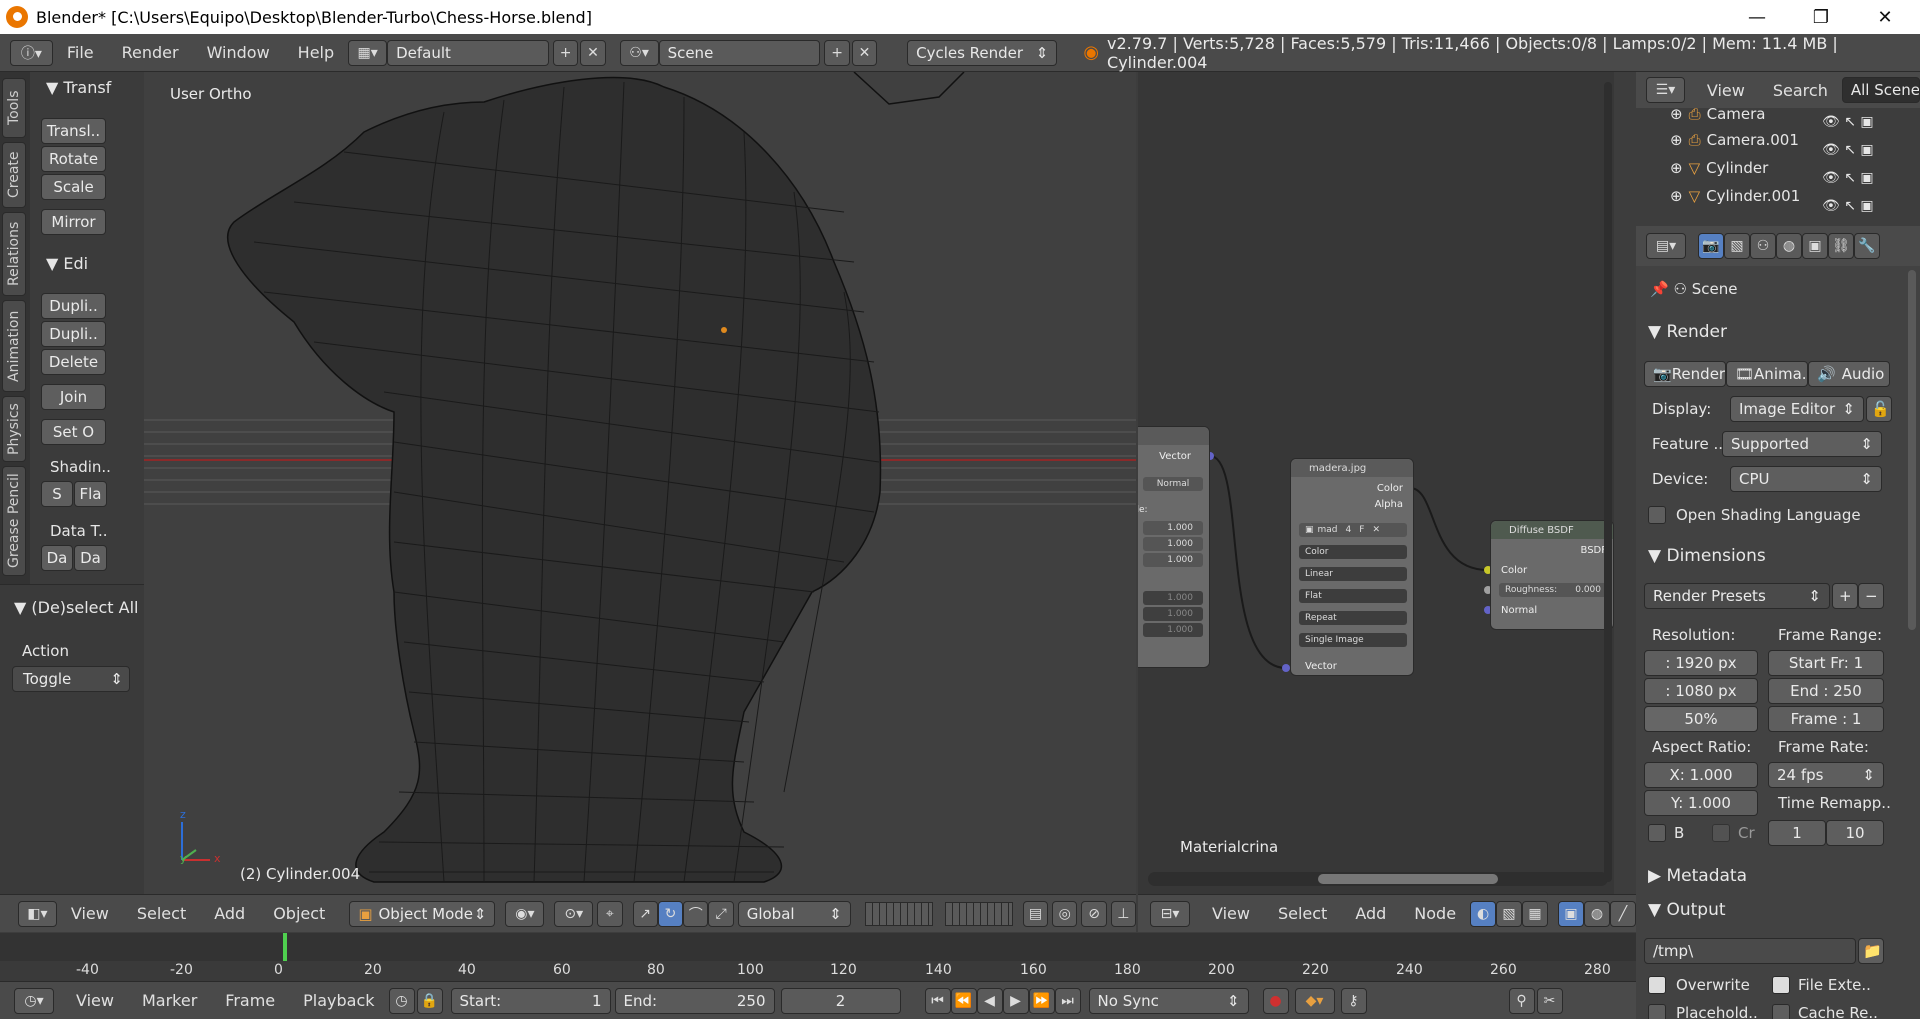 The height and width of the screenshot is (1019, 1920). What do you see at coordinates (1553, 590) in the screenshot?
I see `diffuse-roughness-field: Roughness: 0.000` at bounding box center [1553, 590].